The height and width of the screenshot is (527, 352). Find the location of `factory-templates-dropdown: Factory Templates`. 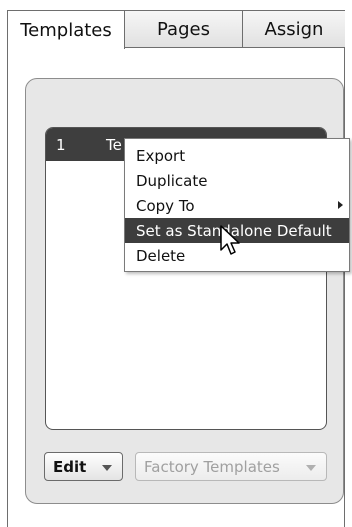

factory-templates-dropdown: Factory Templates is located at coordinates (231, 466).